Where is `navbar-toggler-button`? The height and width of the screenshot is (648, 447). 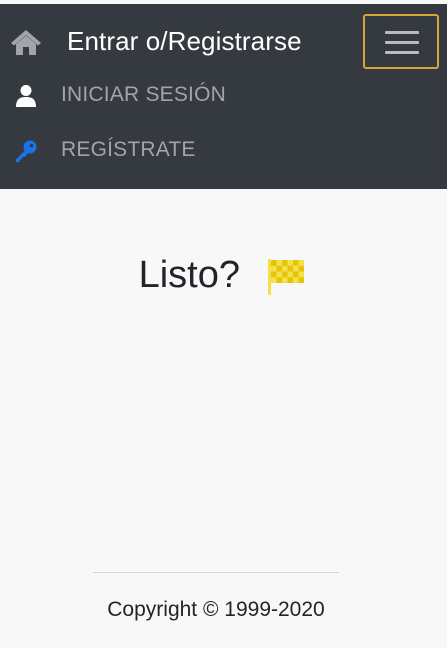
navbar-toggler-button is located at coordinates (401, 41).